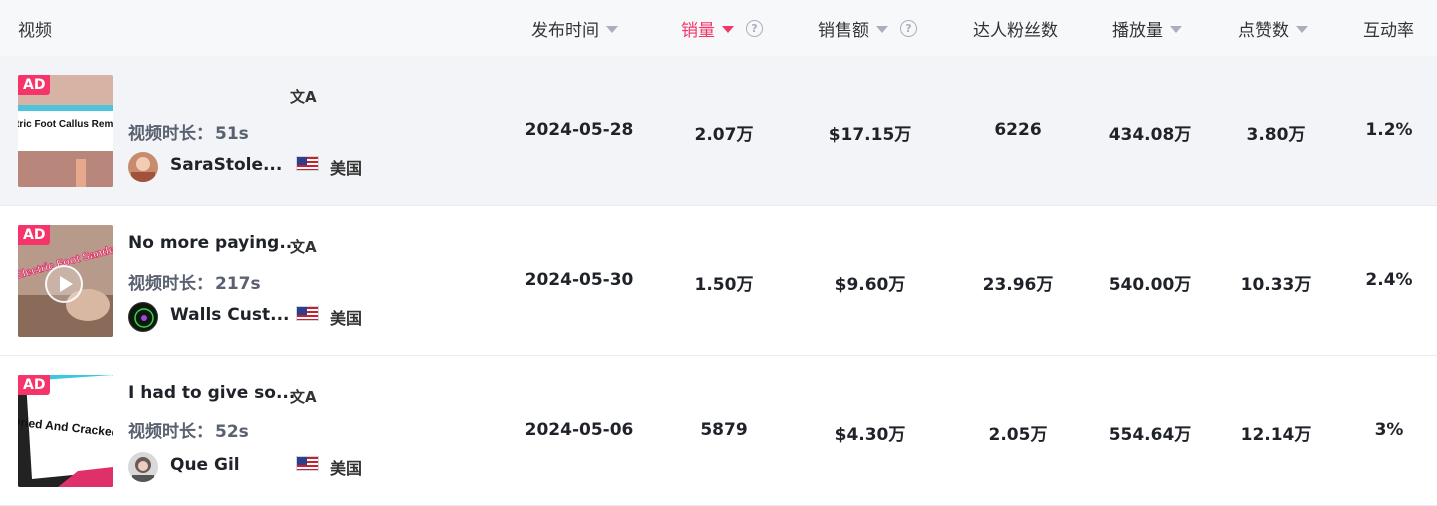 This screenshot has height=506, width=1437. What do you see at coordinates (867, 28) in the screenshot?
I see `header-revenue: 销售额?` at bounding box center [867, 28].